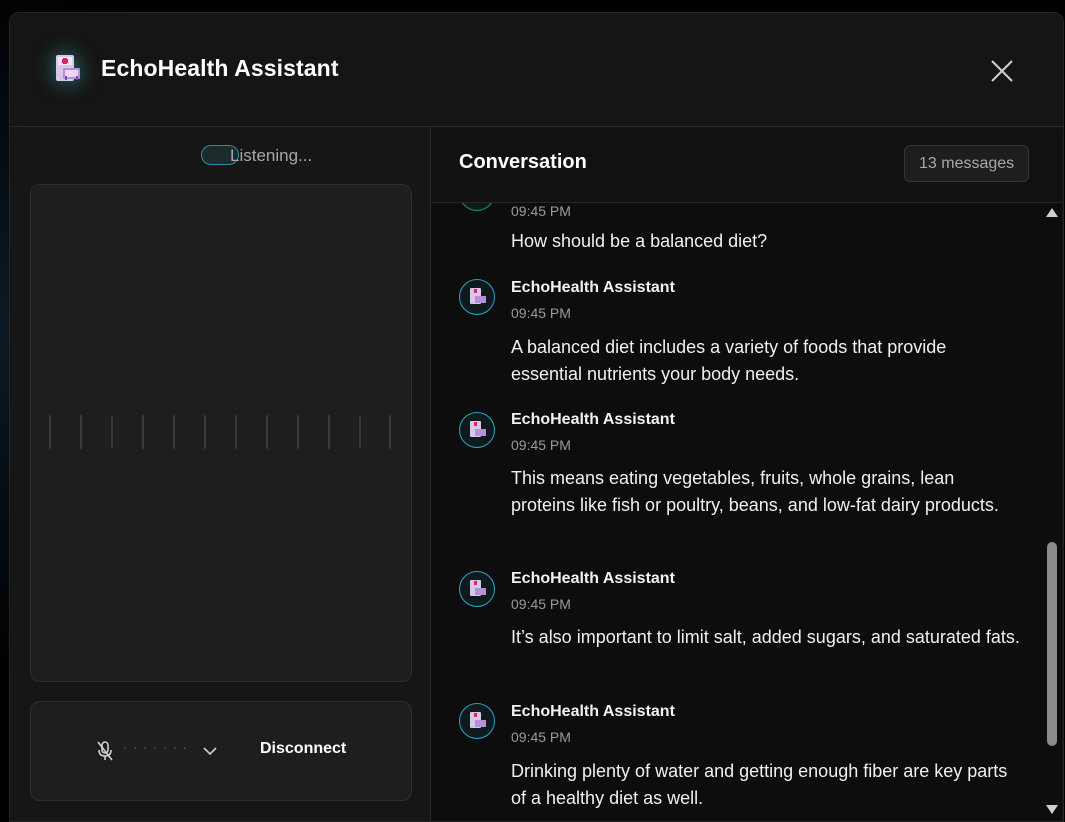  Describe the element at coordinates (1053, 512) in the screenshot. I see `scrollbar` at that location.